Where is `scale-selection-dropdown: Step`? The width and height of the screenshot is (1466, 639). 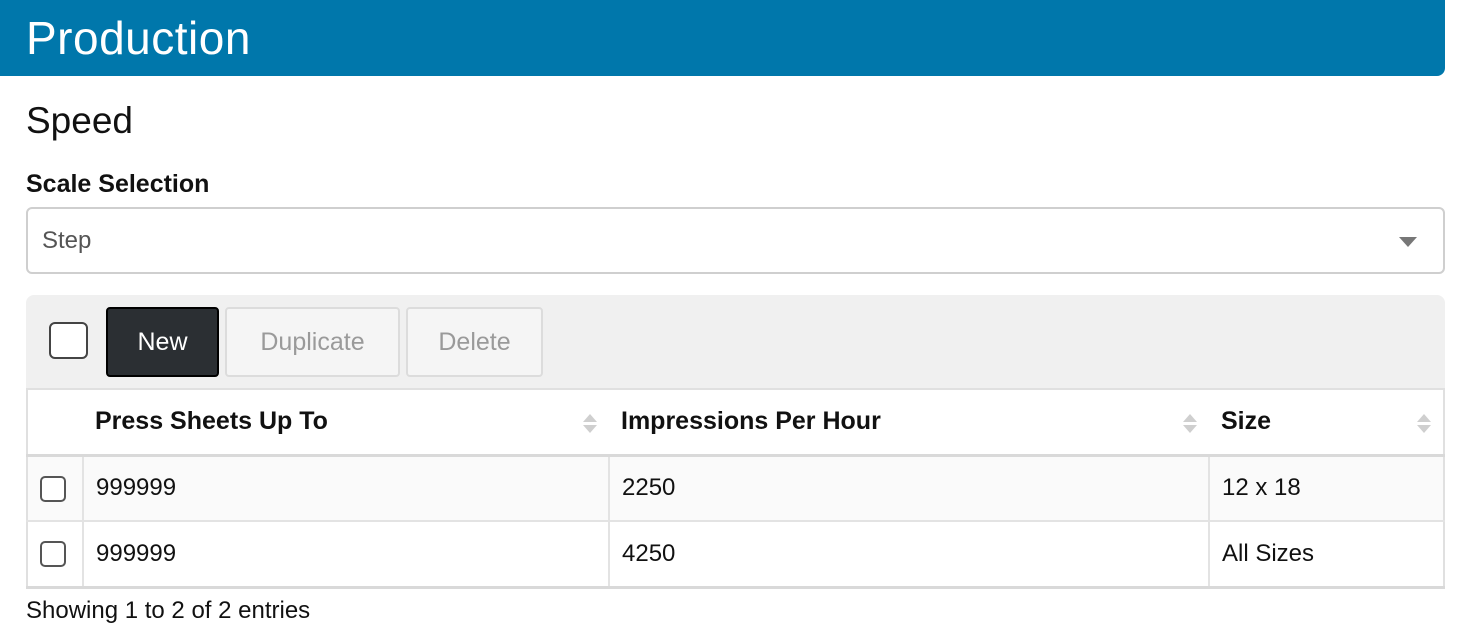
scale-selection-dropdown: Step is located at coordinates (735, 240).